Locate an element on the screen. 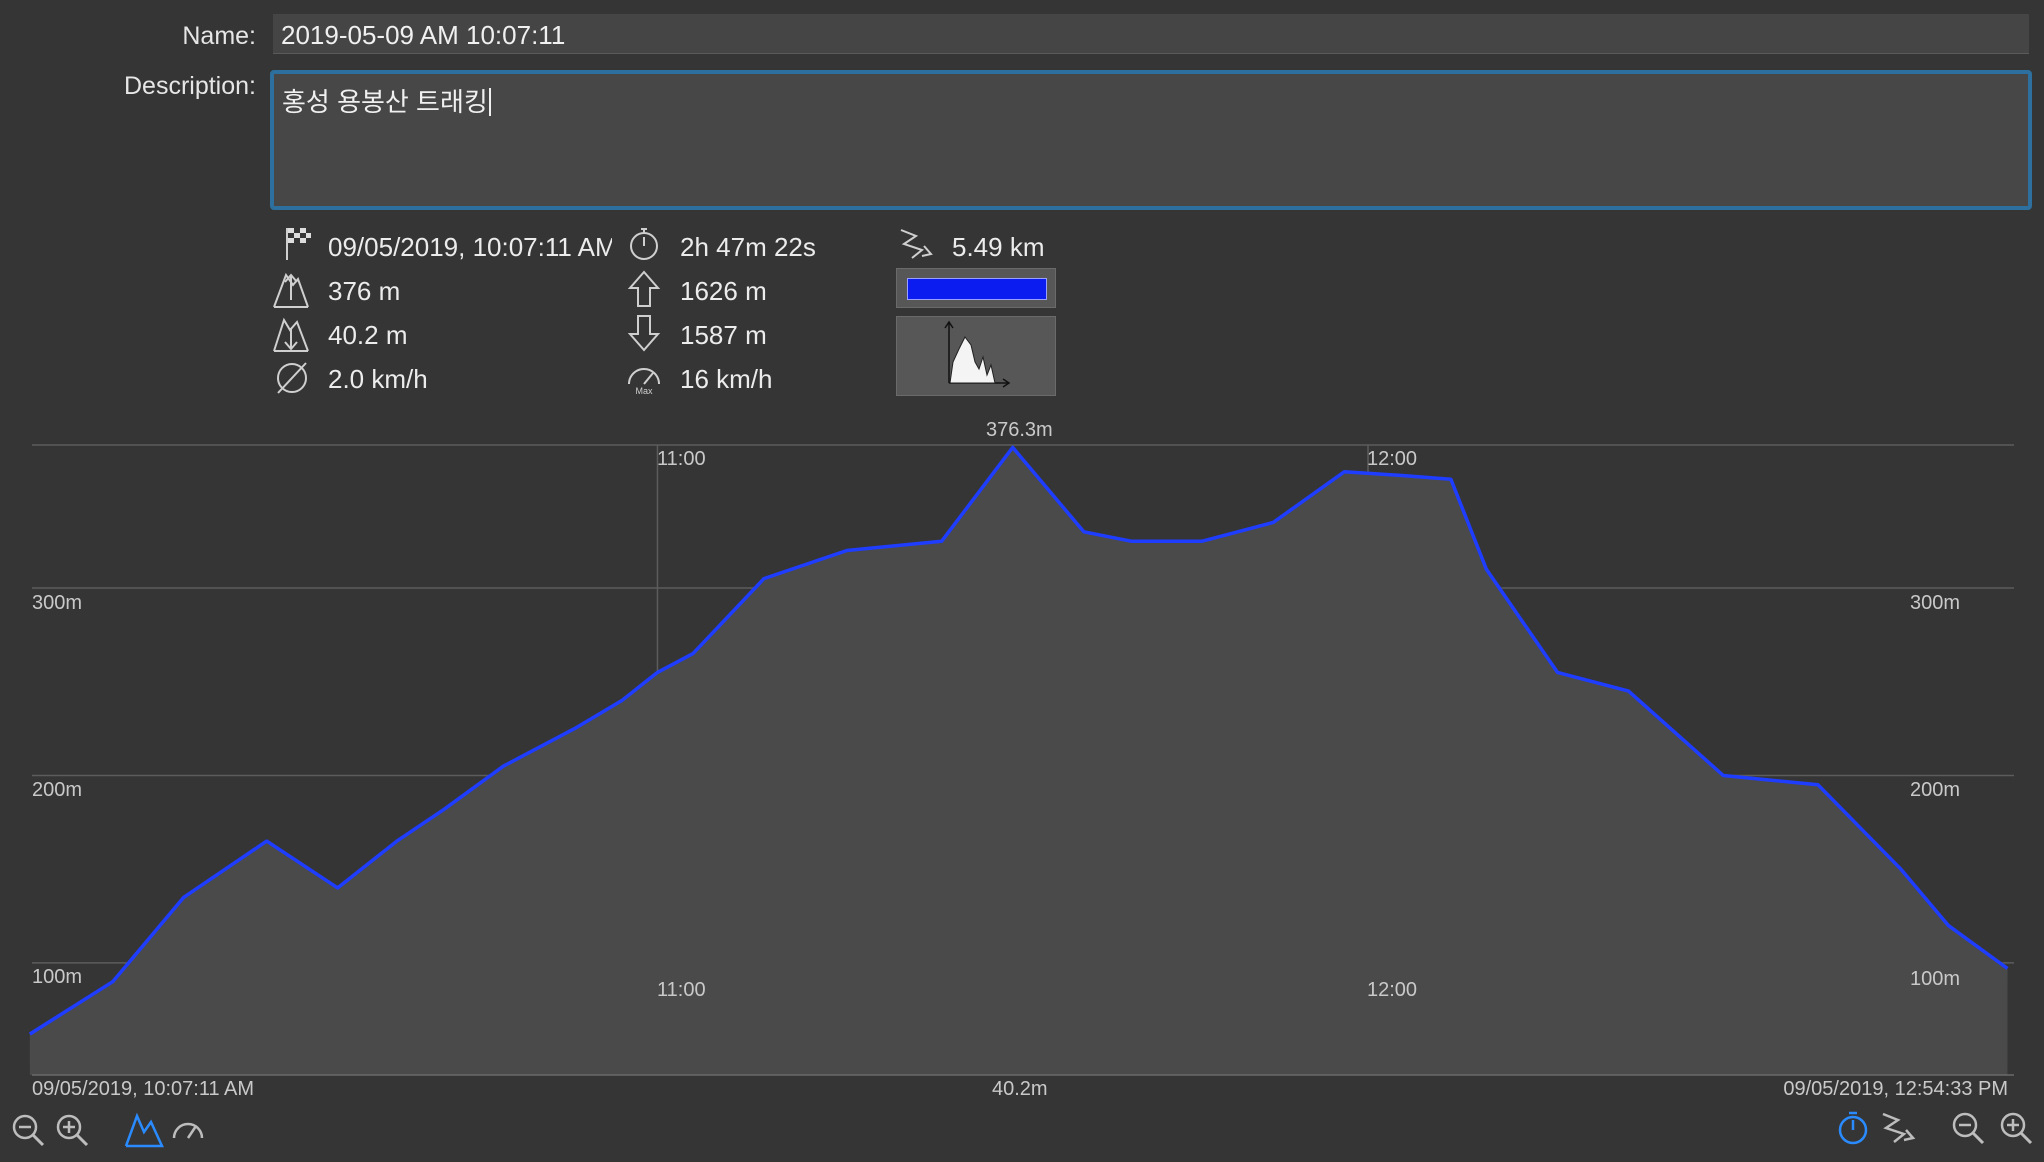  y-label-300-right: 300m is located at coordinates (1934, 603).